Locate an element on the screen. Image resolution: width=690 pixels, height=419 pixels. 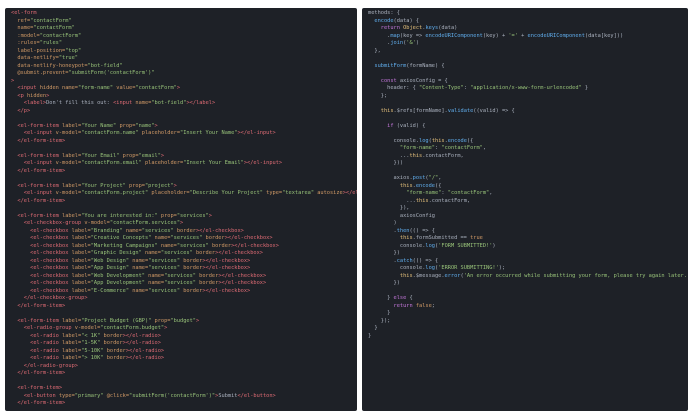
code-token: <p is located at coordinates (19, 95).